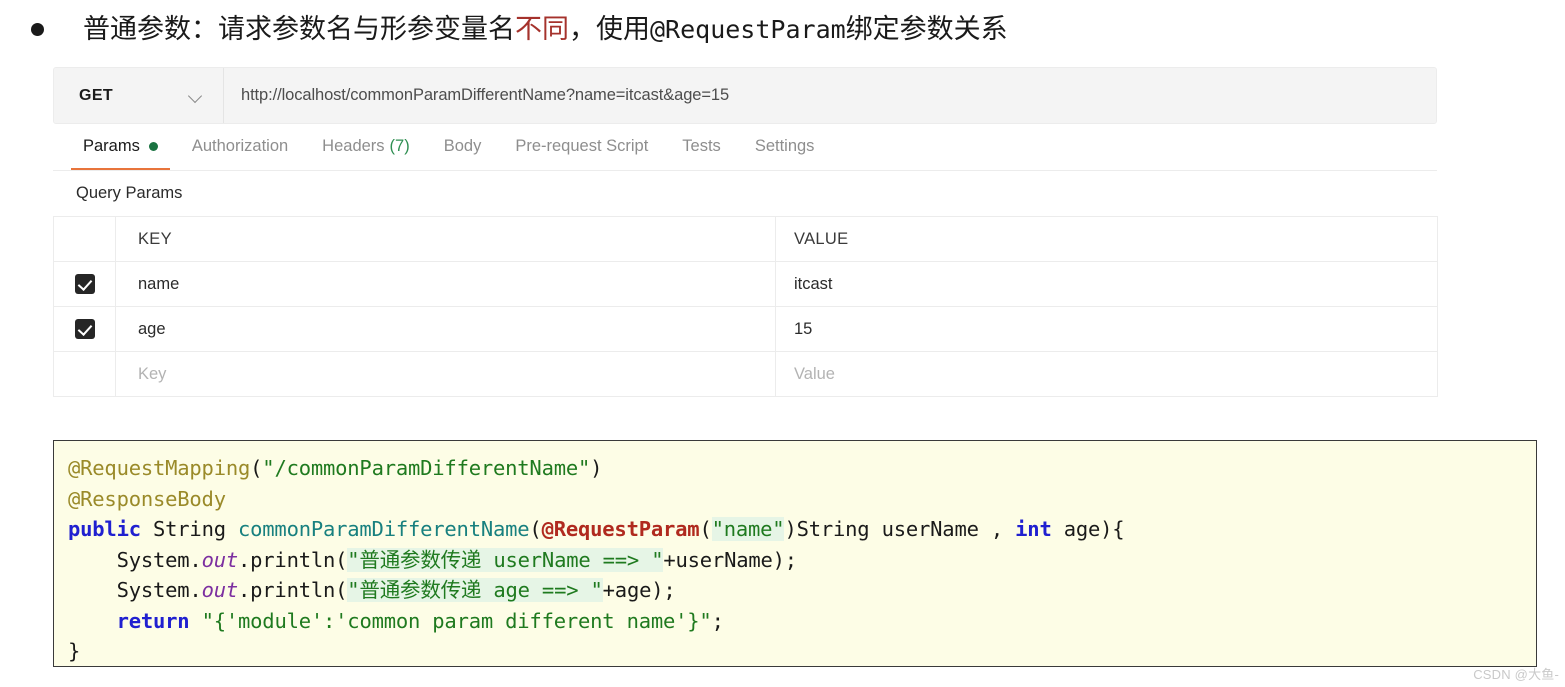  Describe the element at coordinates (129, 193) in the screenshot. I see `query-params-title: Query Params` at that location.